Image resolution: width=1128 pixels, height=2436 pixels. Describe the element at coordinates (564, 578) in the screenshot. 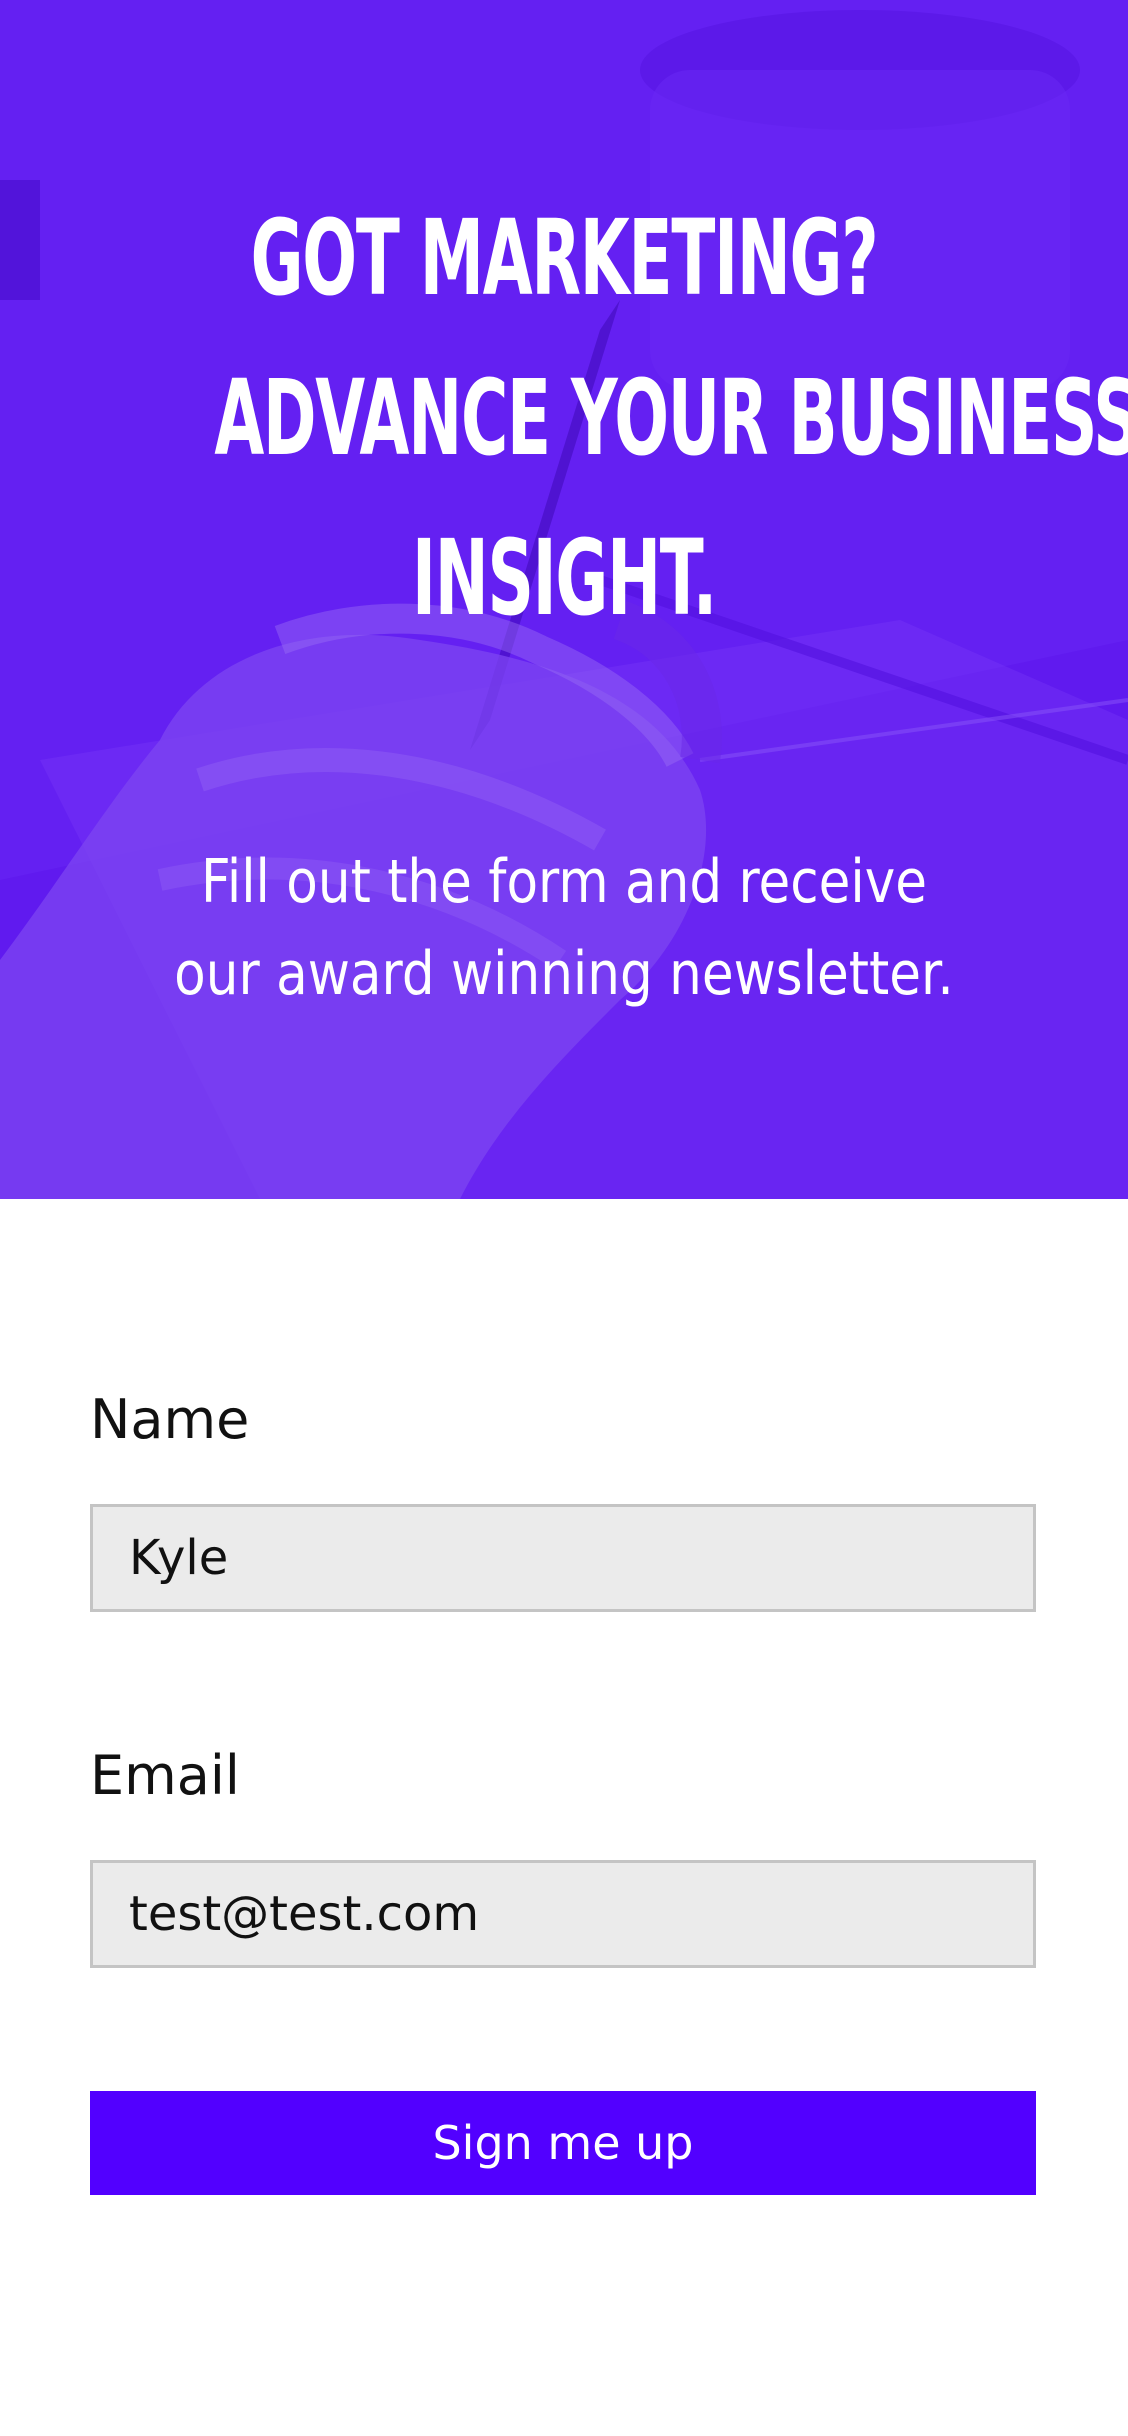

I see `hero-headline-line-3: insight.` at that location.